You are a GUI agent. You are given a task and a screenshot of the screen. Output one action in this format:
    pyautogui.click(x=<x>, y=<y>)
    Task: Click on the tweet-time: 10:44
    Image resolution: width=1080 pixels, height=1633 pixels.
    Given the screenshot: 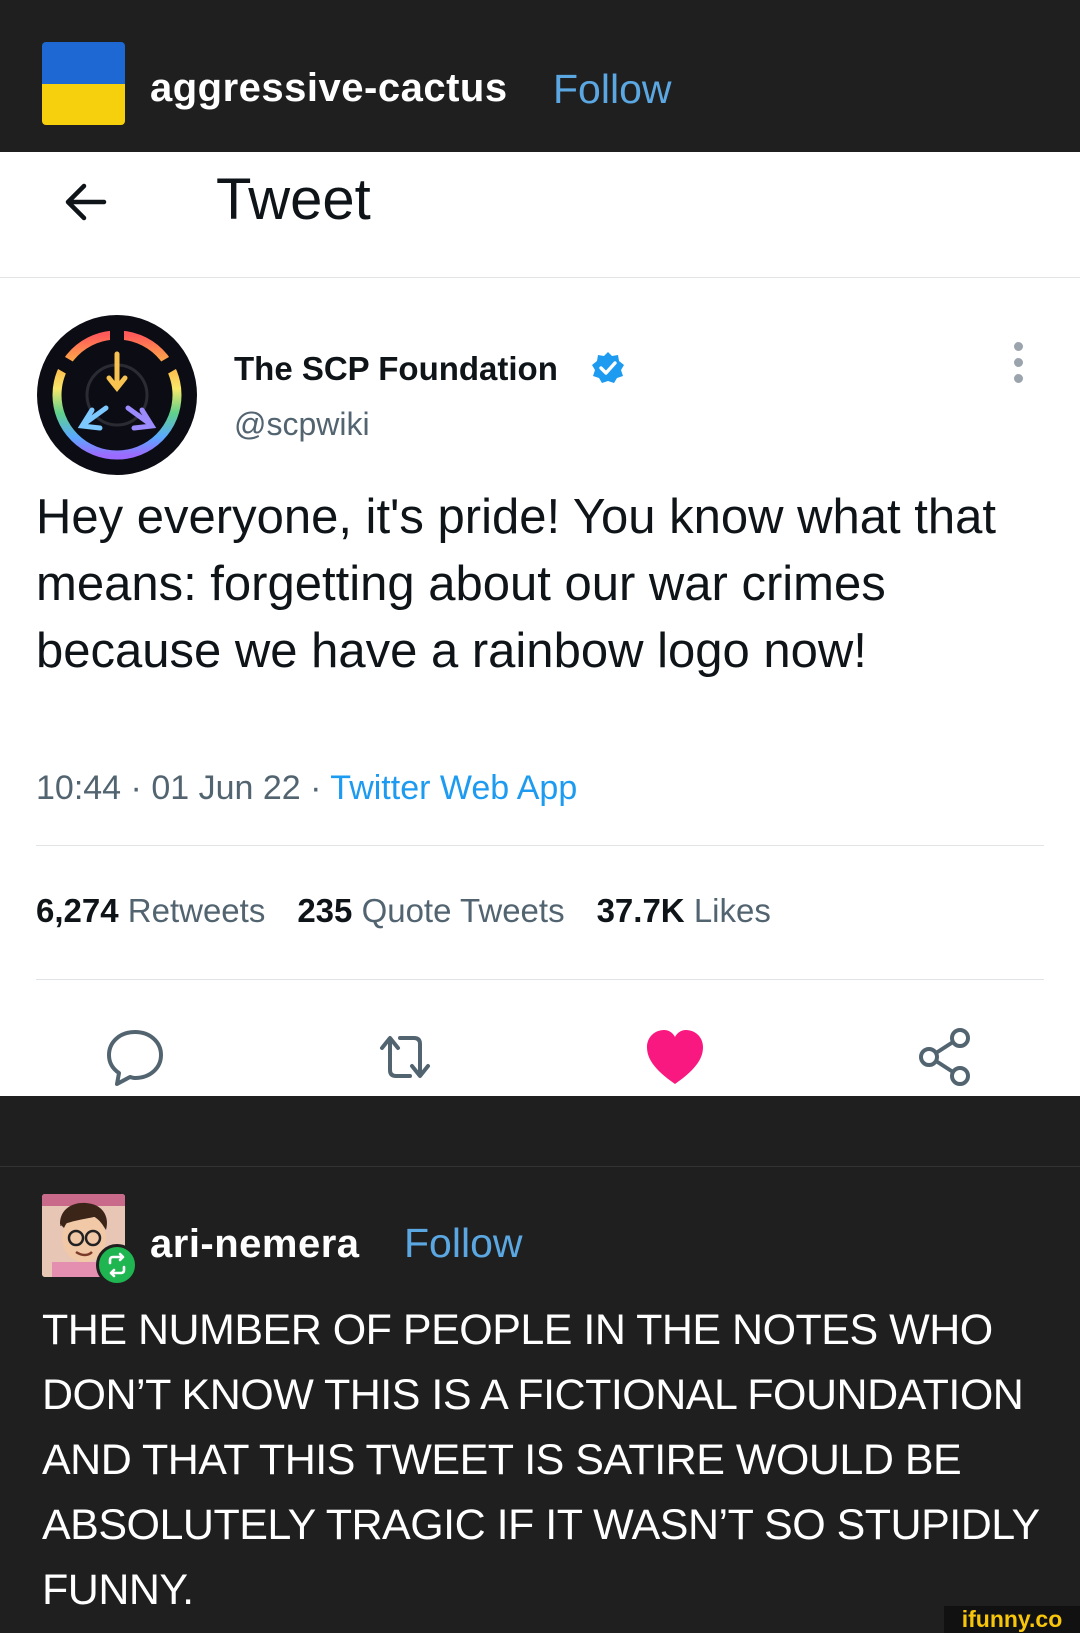 What is the action you would take?
    pyautogui.click(x=79, y=788)
    